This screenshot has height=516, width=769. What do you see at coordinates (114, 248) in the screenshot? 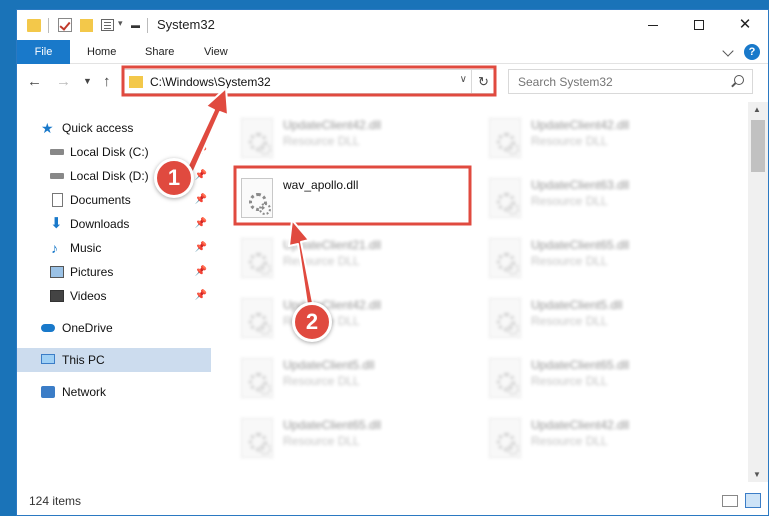
I see `sidebar-item-music: ♪ Music 📌` at bounding box center [114, 248].